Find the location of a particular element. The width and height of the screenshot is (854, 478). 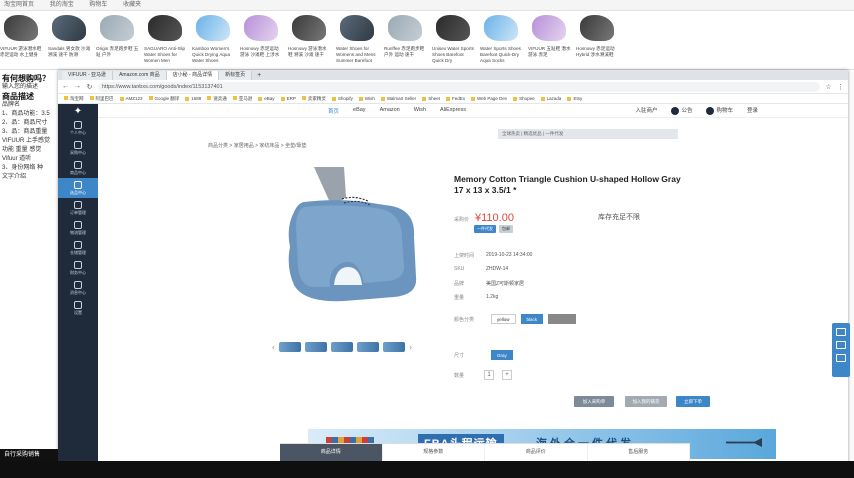

top-nav-link: AliExpress is located at coordinates (453, 111).